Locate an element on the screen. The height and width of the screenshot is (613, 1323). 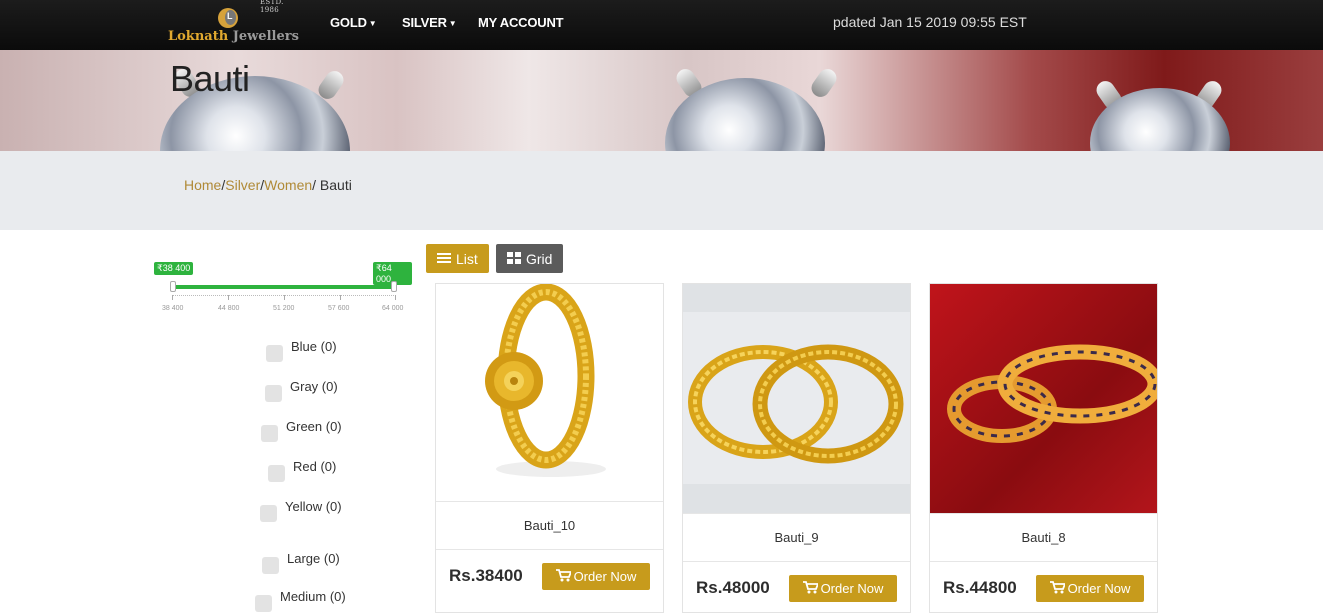
filter-label: Gray (0) is located at coordinates (314, 386).